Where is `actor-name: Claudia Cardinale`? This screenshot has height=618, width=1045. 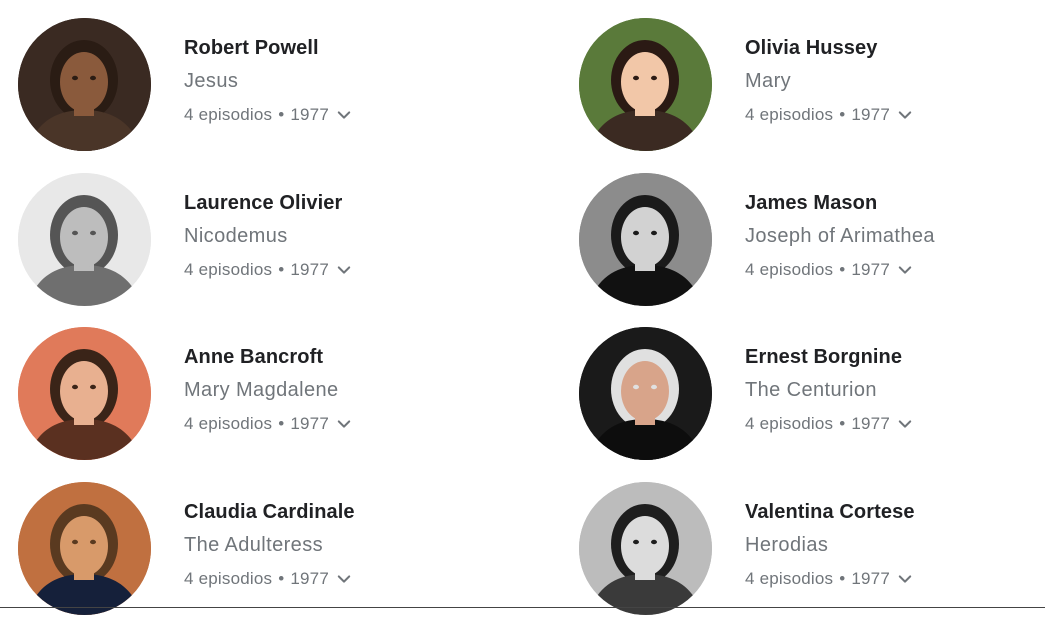
actor-name: Claudia Cardinale is located at coordinates (334, 512).